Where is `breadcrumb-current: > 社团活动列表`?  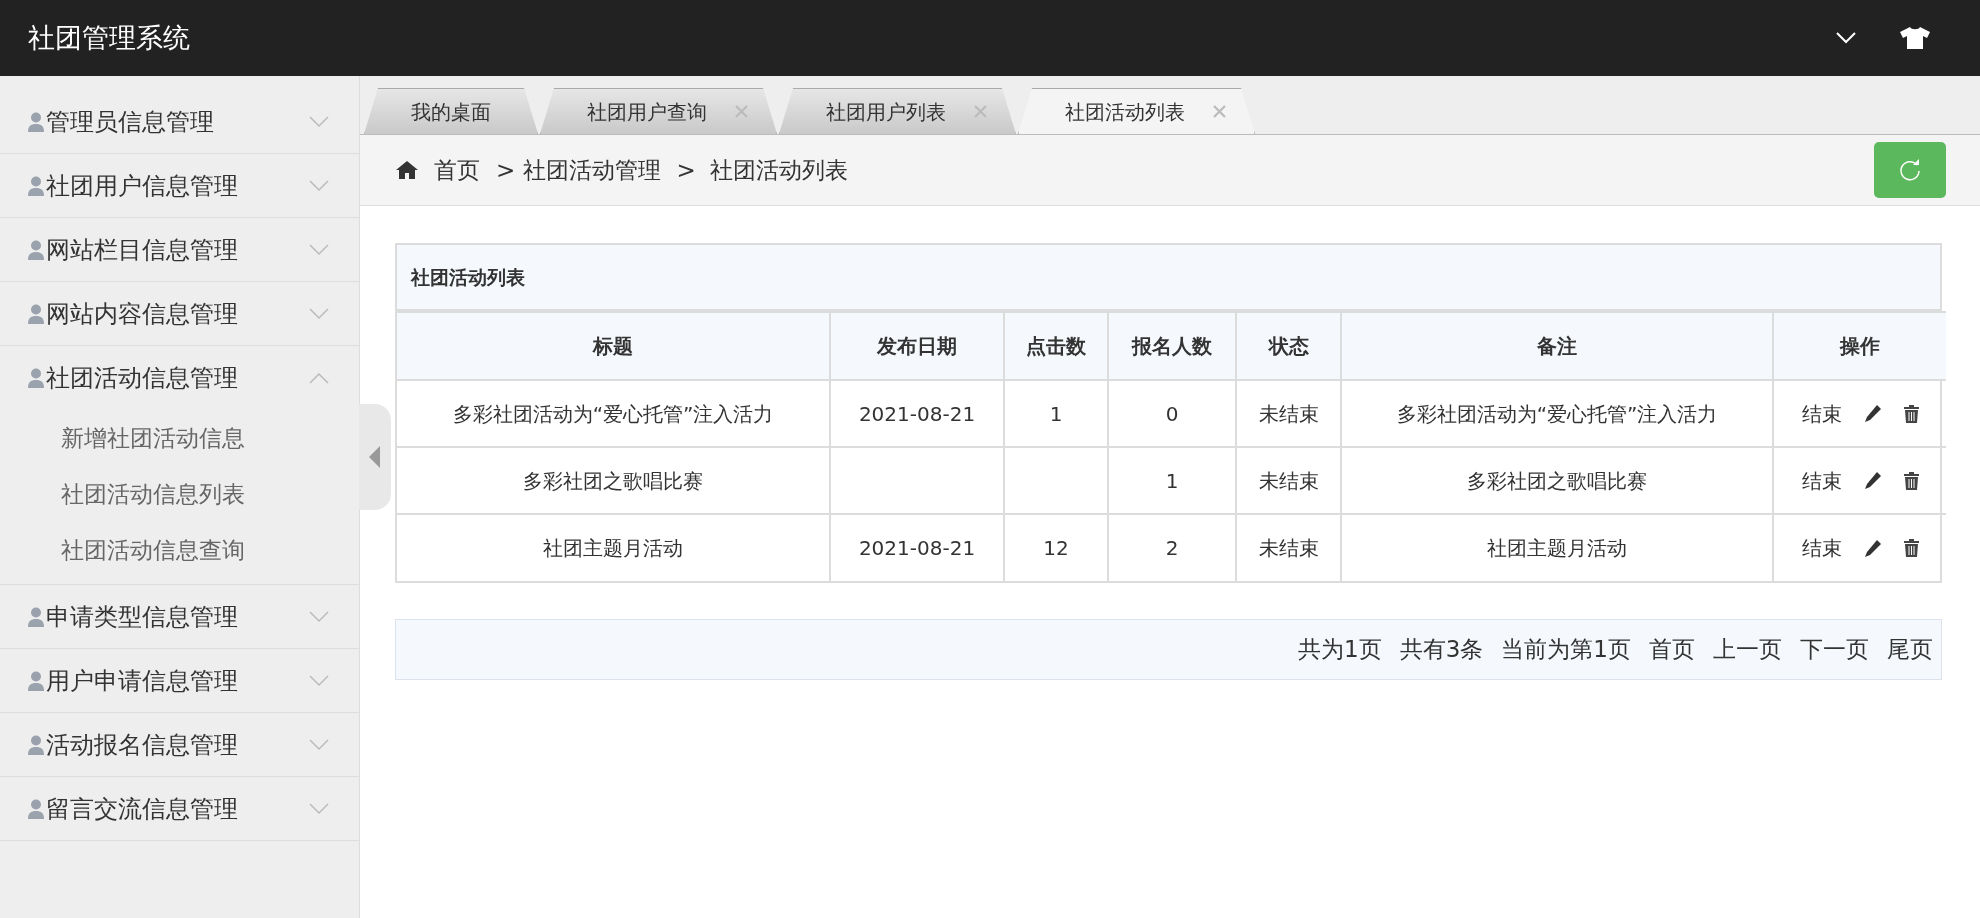
breadcrumb-current: > 社团活动列表 is located at coordinates (762, 170).